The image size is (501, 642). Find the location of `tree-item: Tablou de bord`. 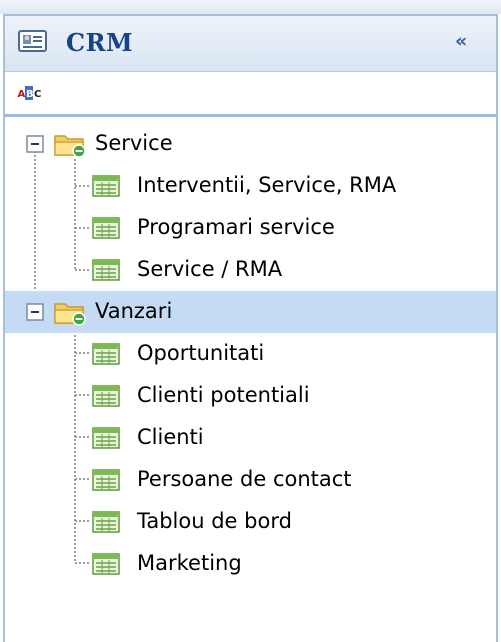

tree-item: Tablou de bord is located at coordinates (250, 522).